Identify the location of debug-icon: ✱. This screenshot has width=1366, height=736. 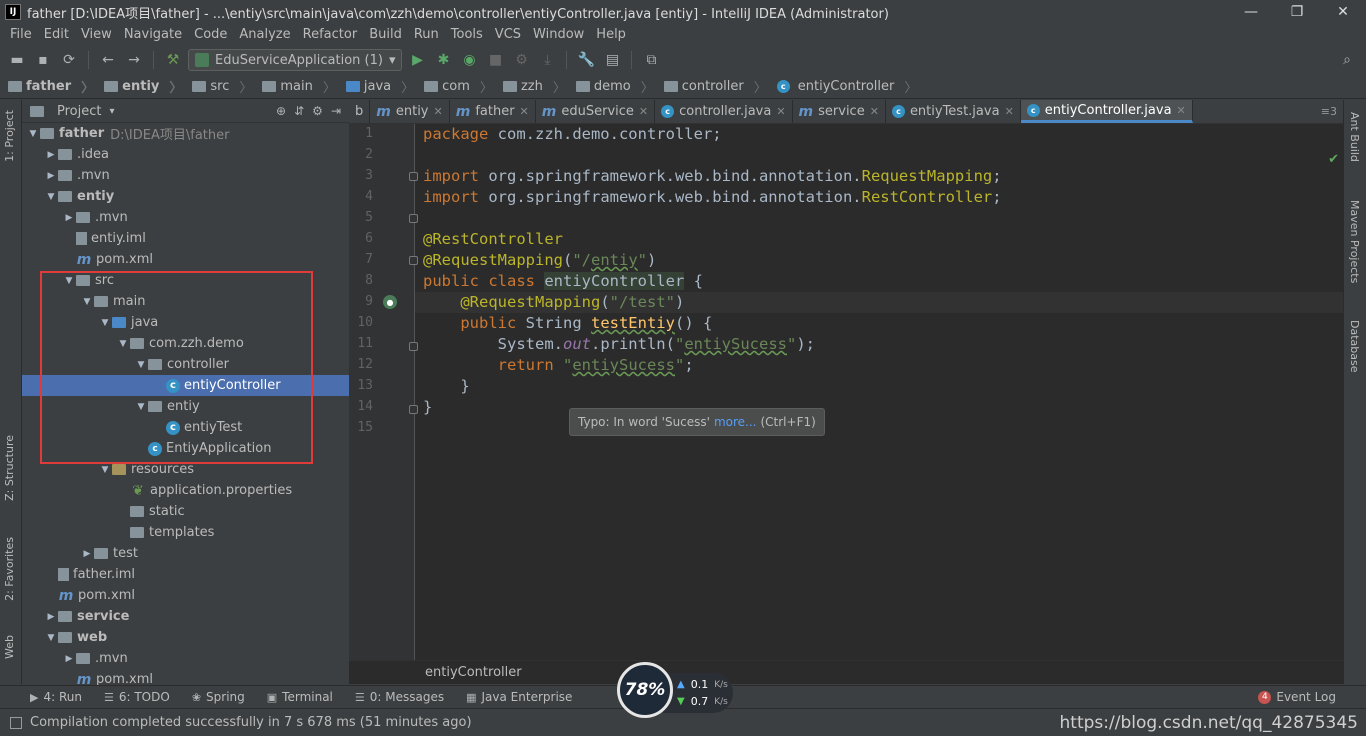
(443, 60).